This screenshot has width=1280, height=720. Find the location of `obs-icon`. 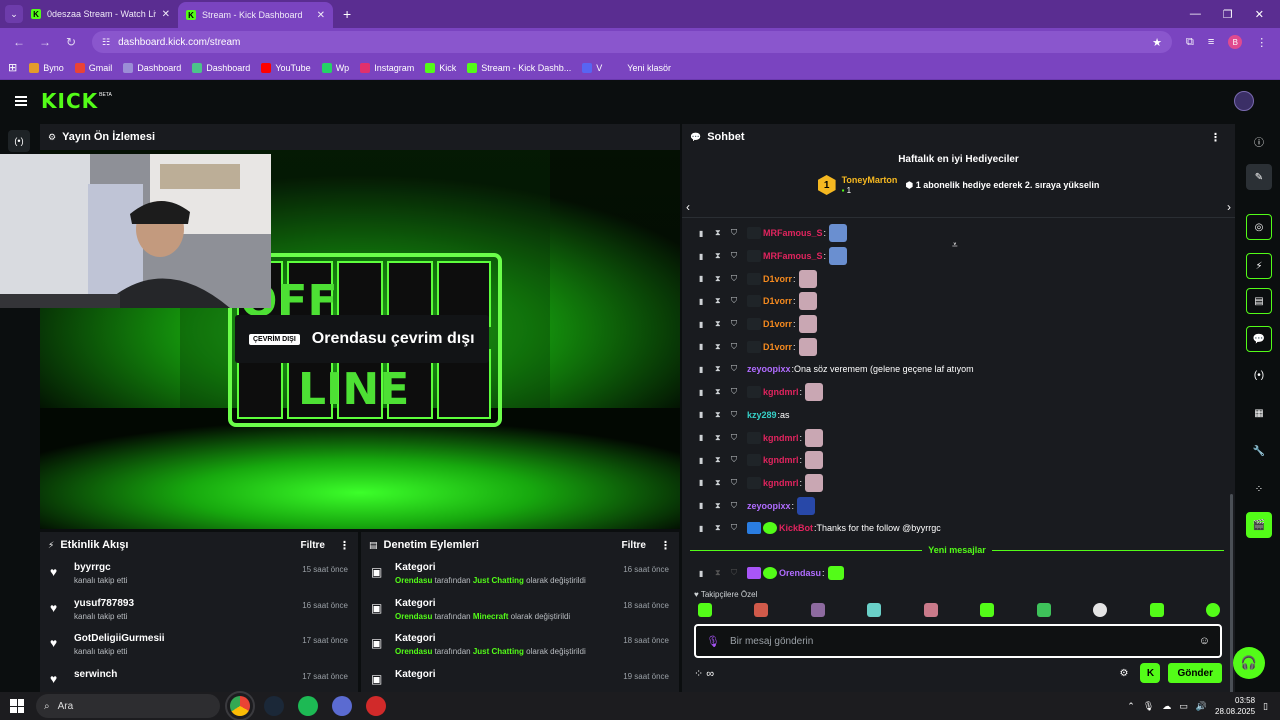

obs-icon is located at coordinates (376, 706).